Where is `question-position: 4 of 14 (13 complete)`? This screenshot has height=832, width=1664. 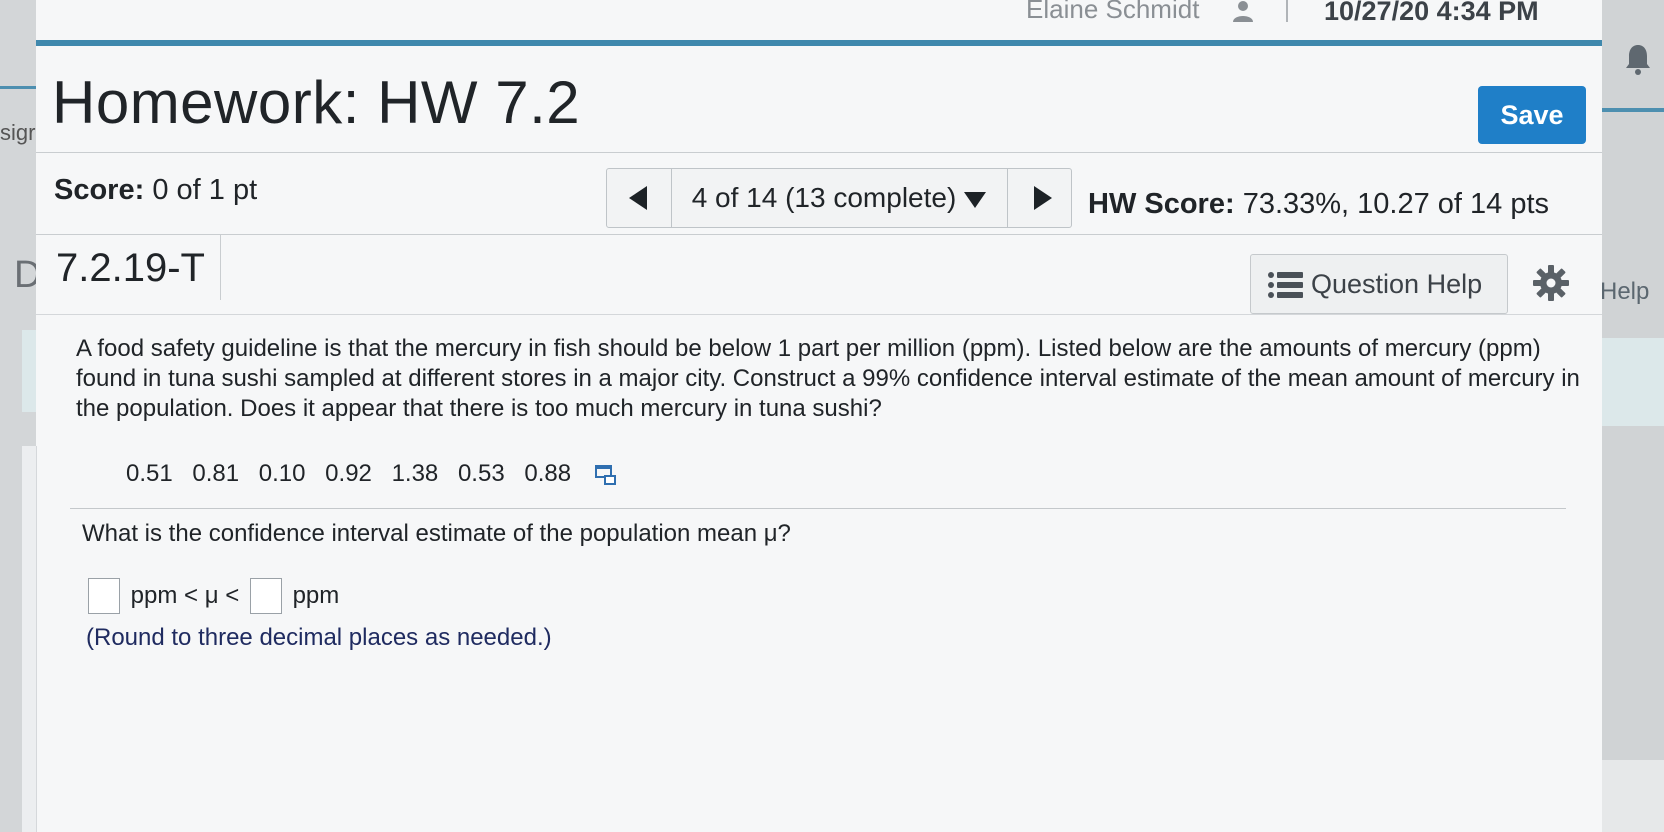
question-position: 4 of 14 (13 complete) is located at coordinates (824, 197).